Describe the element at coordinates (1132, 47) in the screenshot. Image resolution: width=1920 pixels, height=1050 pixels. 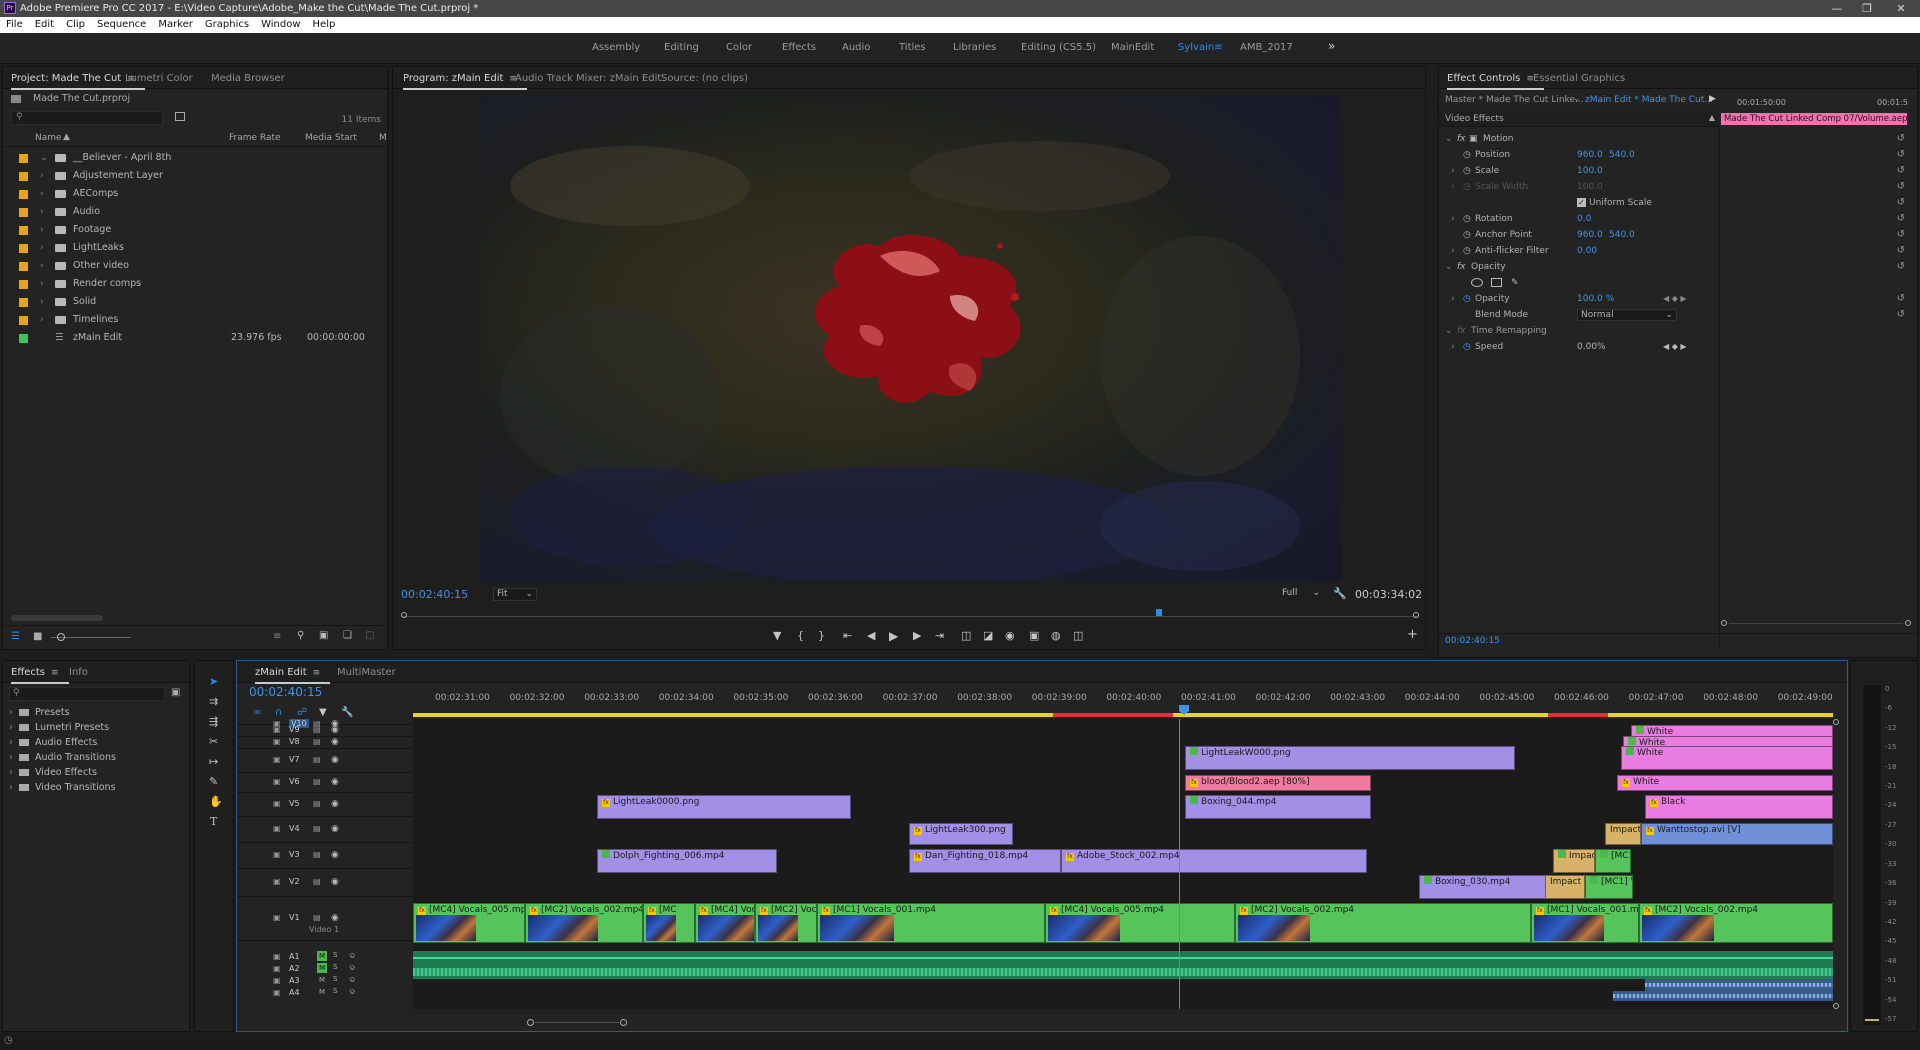
I see `workspace-mainedit: MainEdit` at that location.